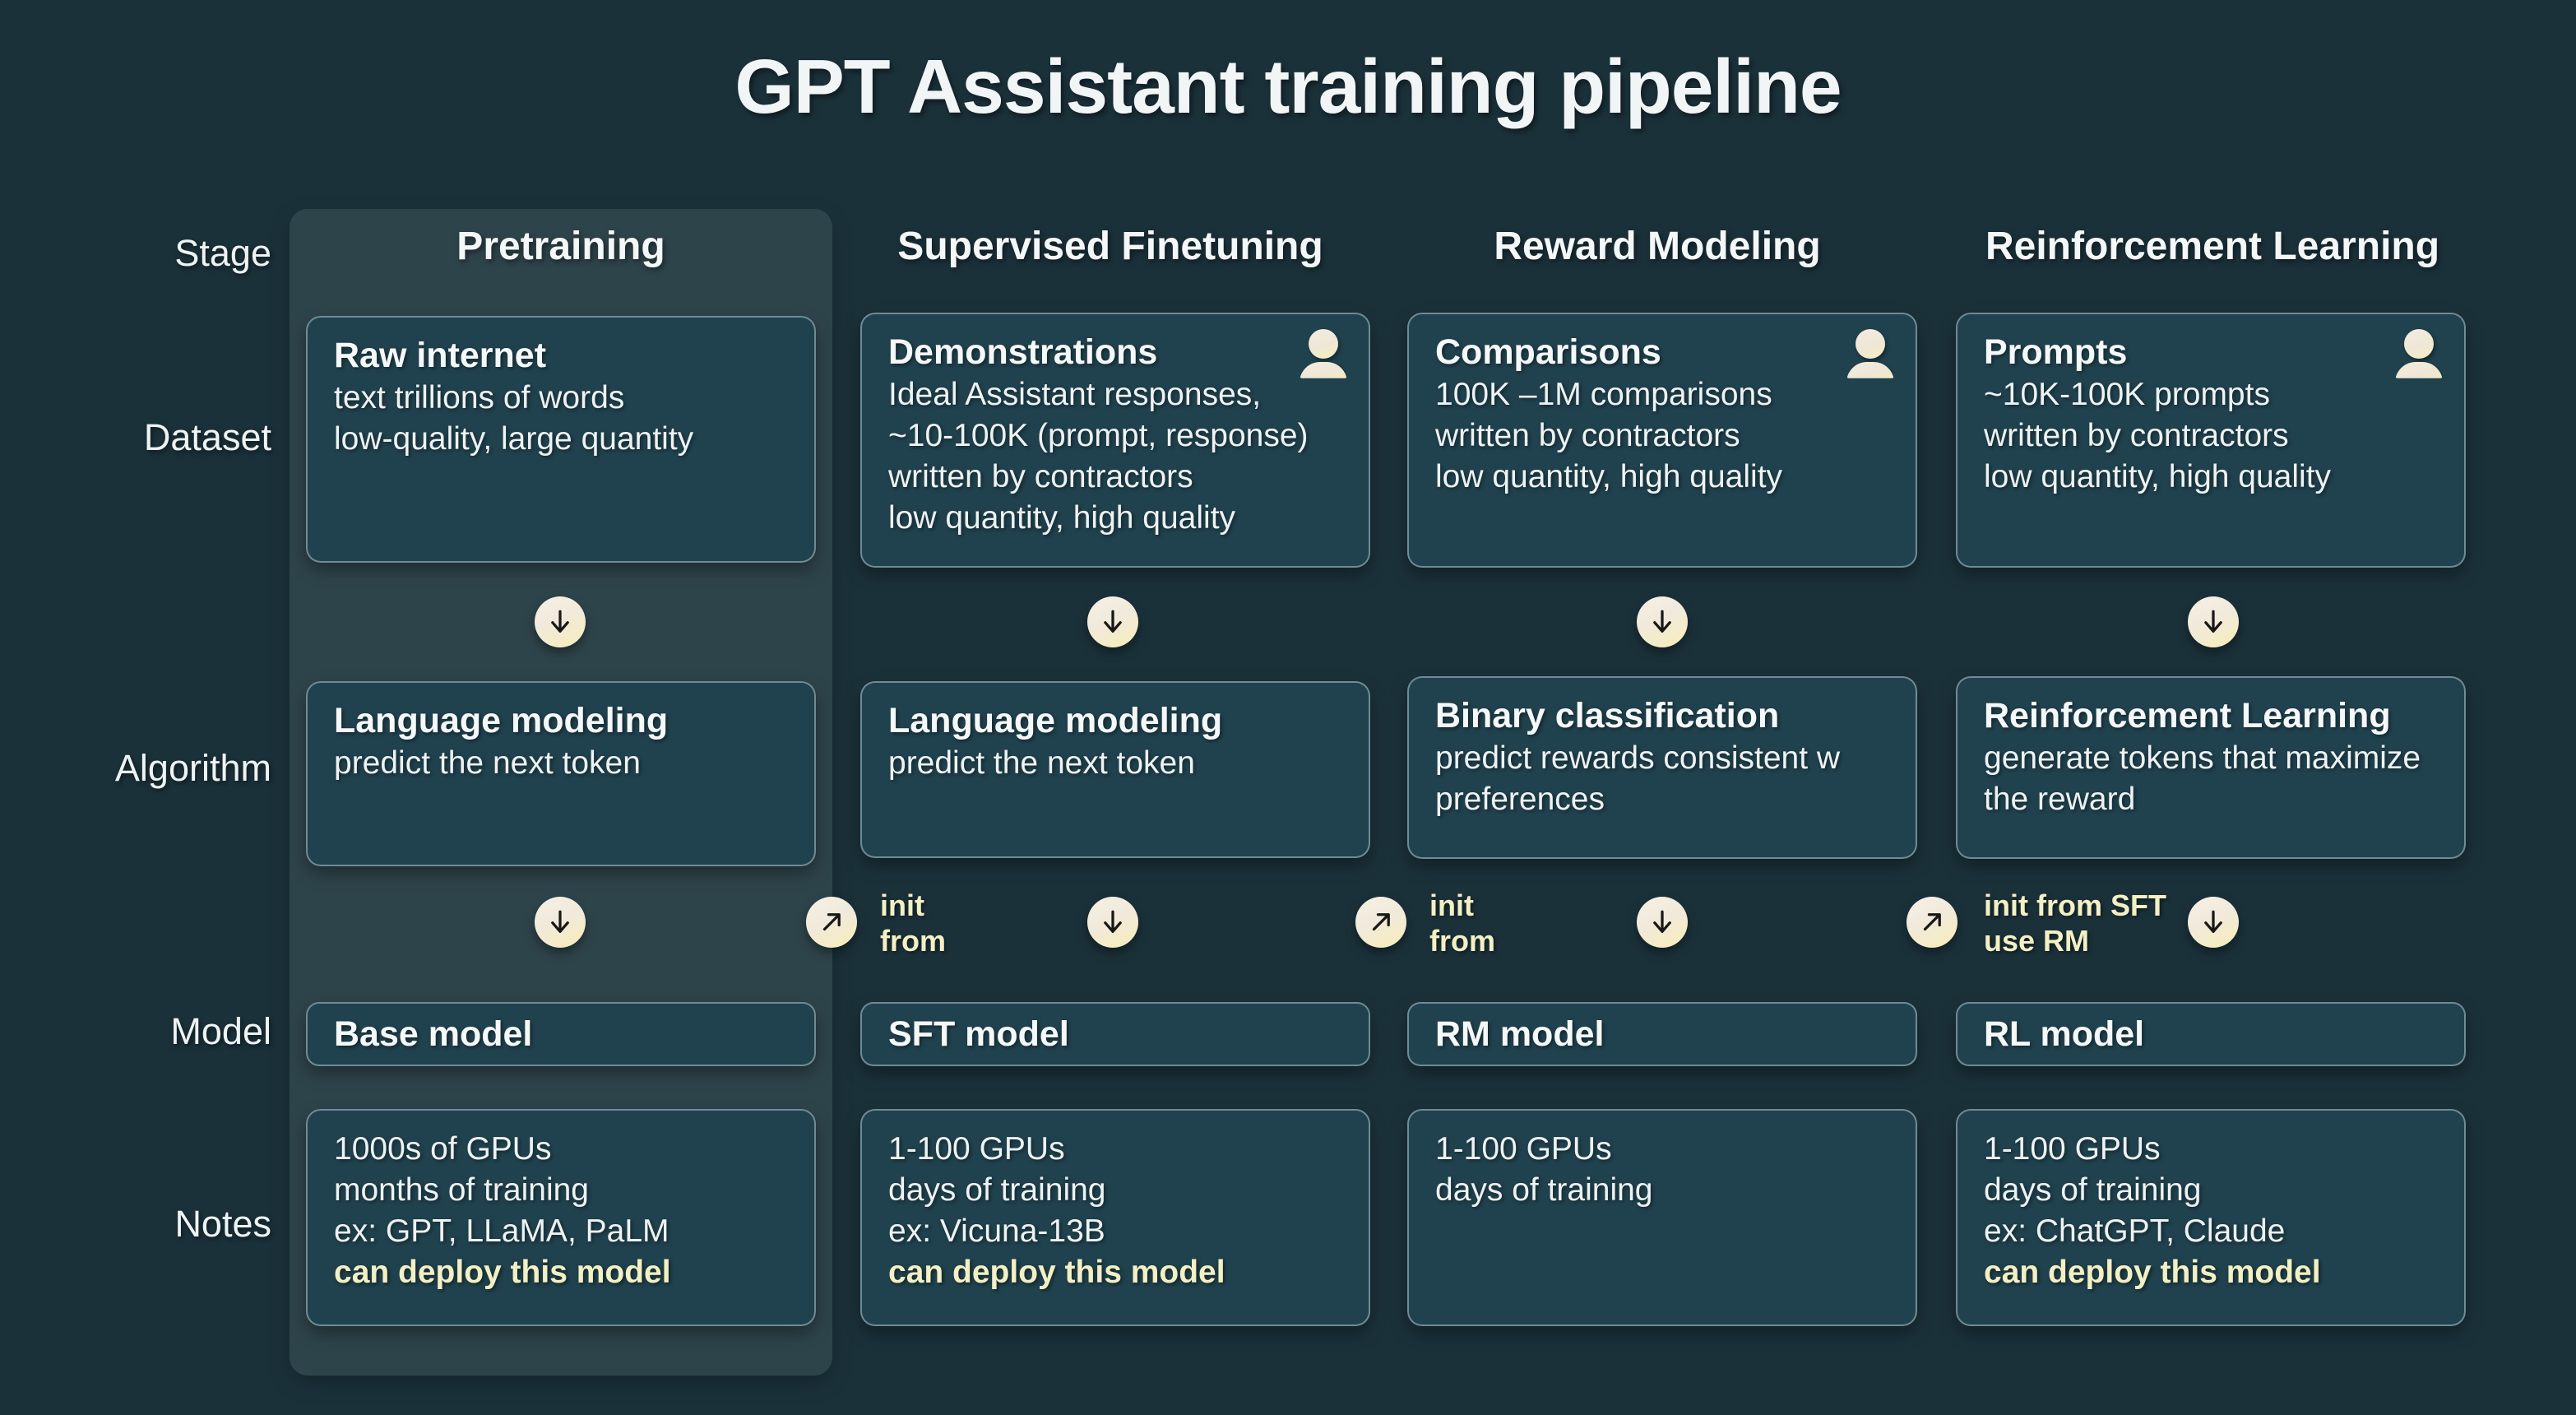 The height and width of the screenshot is (1415, 2576). I want to click on arrow-down-icon-sft-to-model, so click(1112, 922).